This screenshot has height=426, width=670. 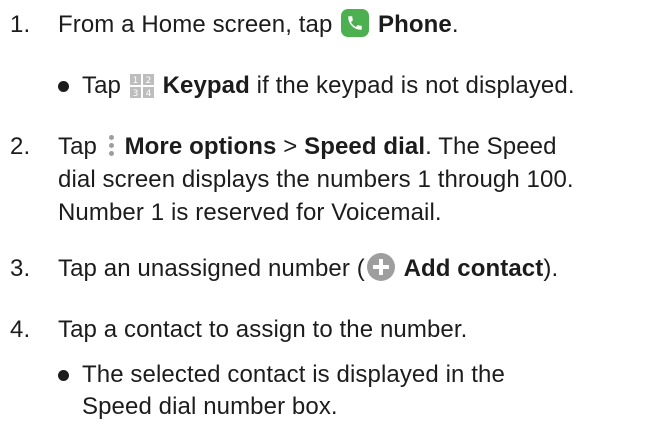 I want to click on step-1-bullet-before: Tap, so click(x=101, y=85).